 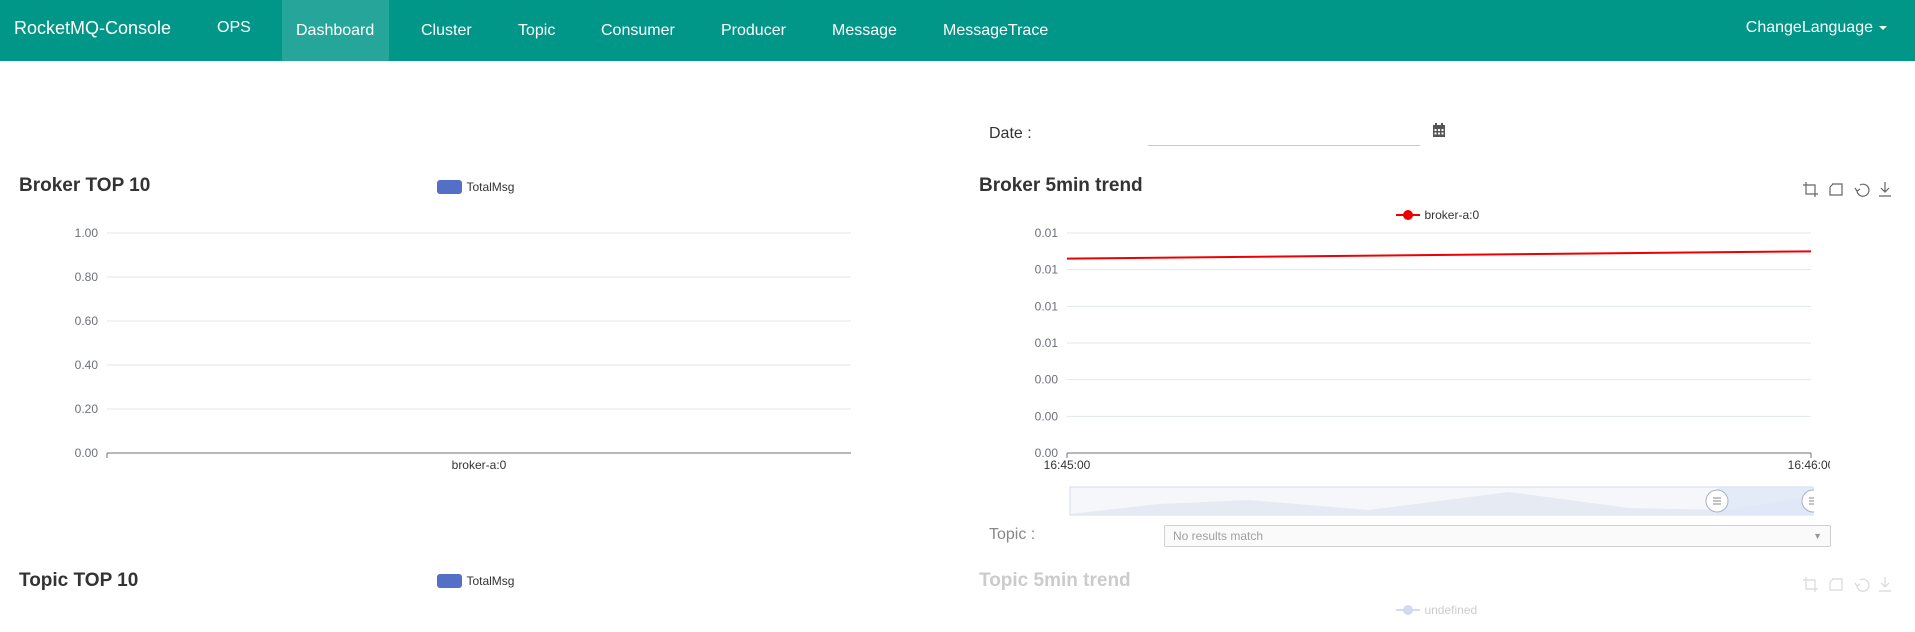 I want to click on broker-top10-title: Broker TOP 10, so click(x=85, y=185).